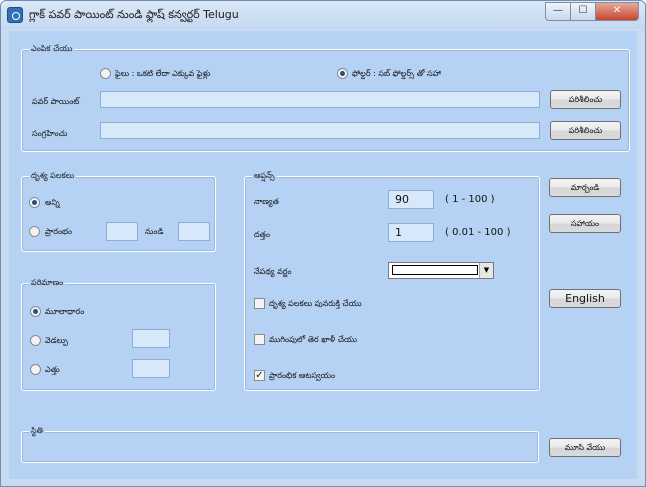  I want to click on blank-end-checkbox, so click(259, 339).